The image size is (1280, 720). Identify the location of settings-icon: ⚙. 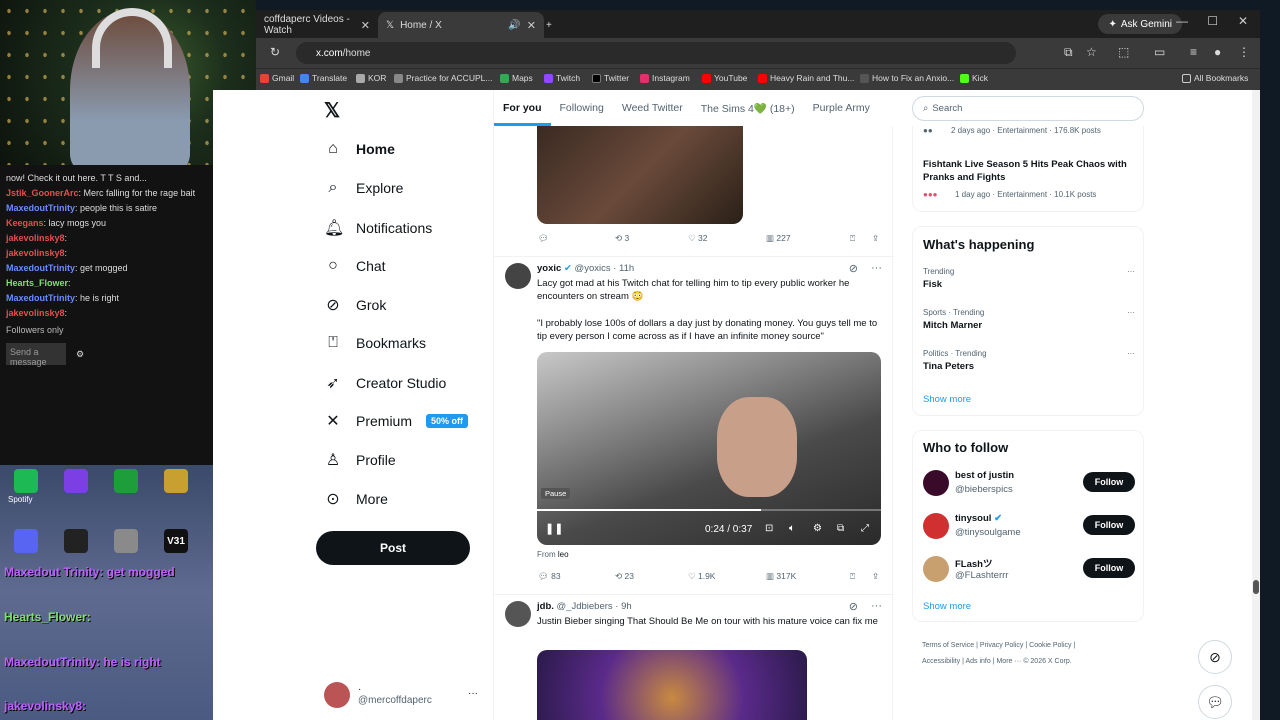
(817, 528).